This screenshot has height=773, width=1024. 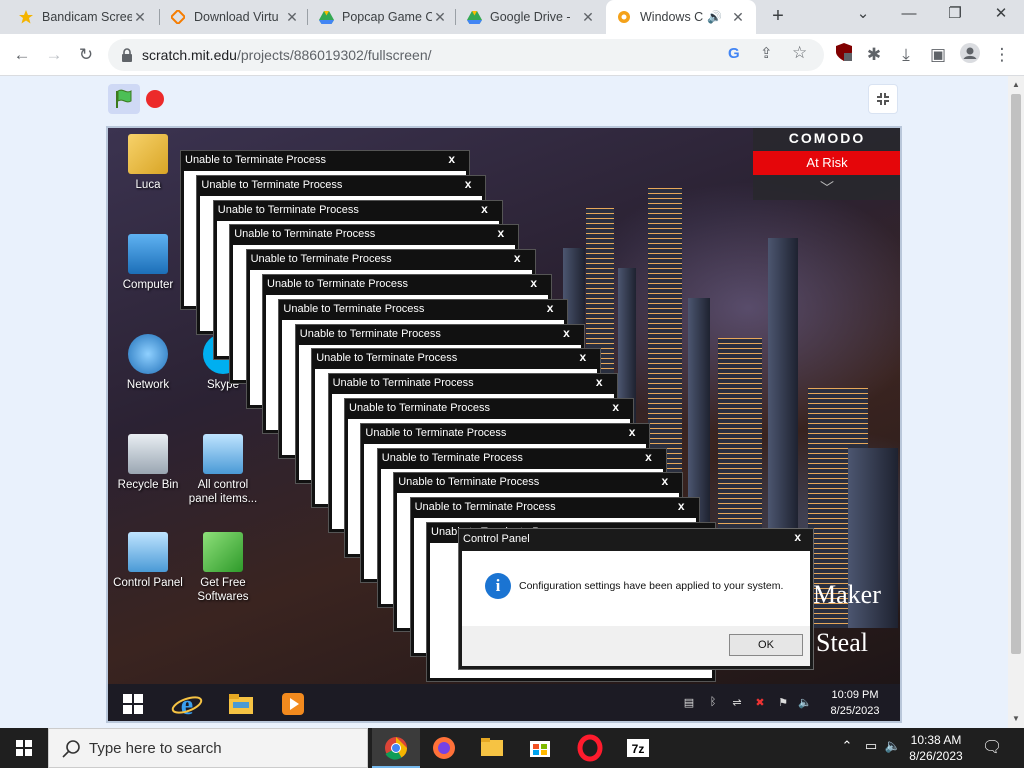 What do you see at coordinates (714, 17) in the screenshot?
I see `speaker-icon: 🔊` at bounding box center [714, 17].